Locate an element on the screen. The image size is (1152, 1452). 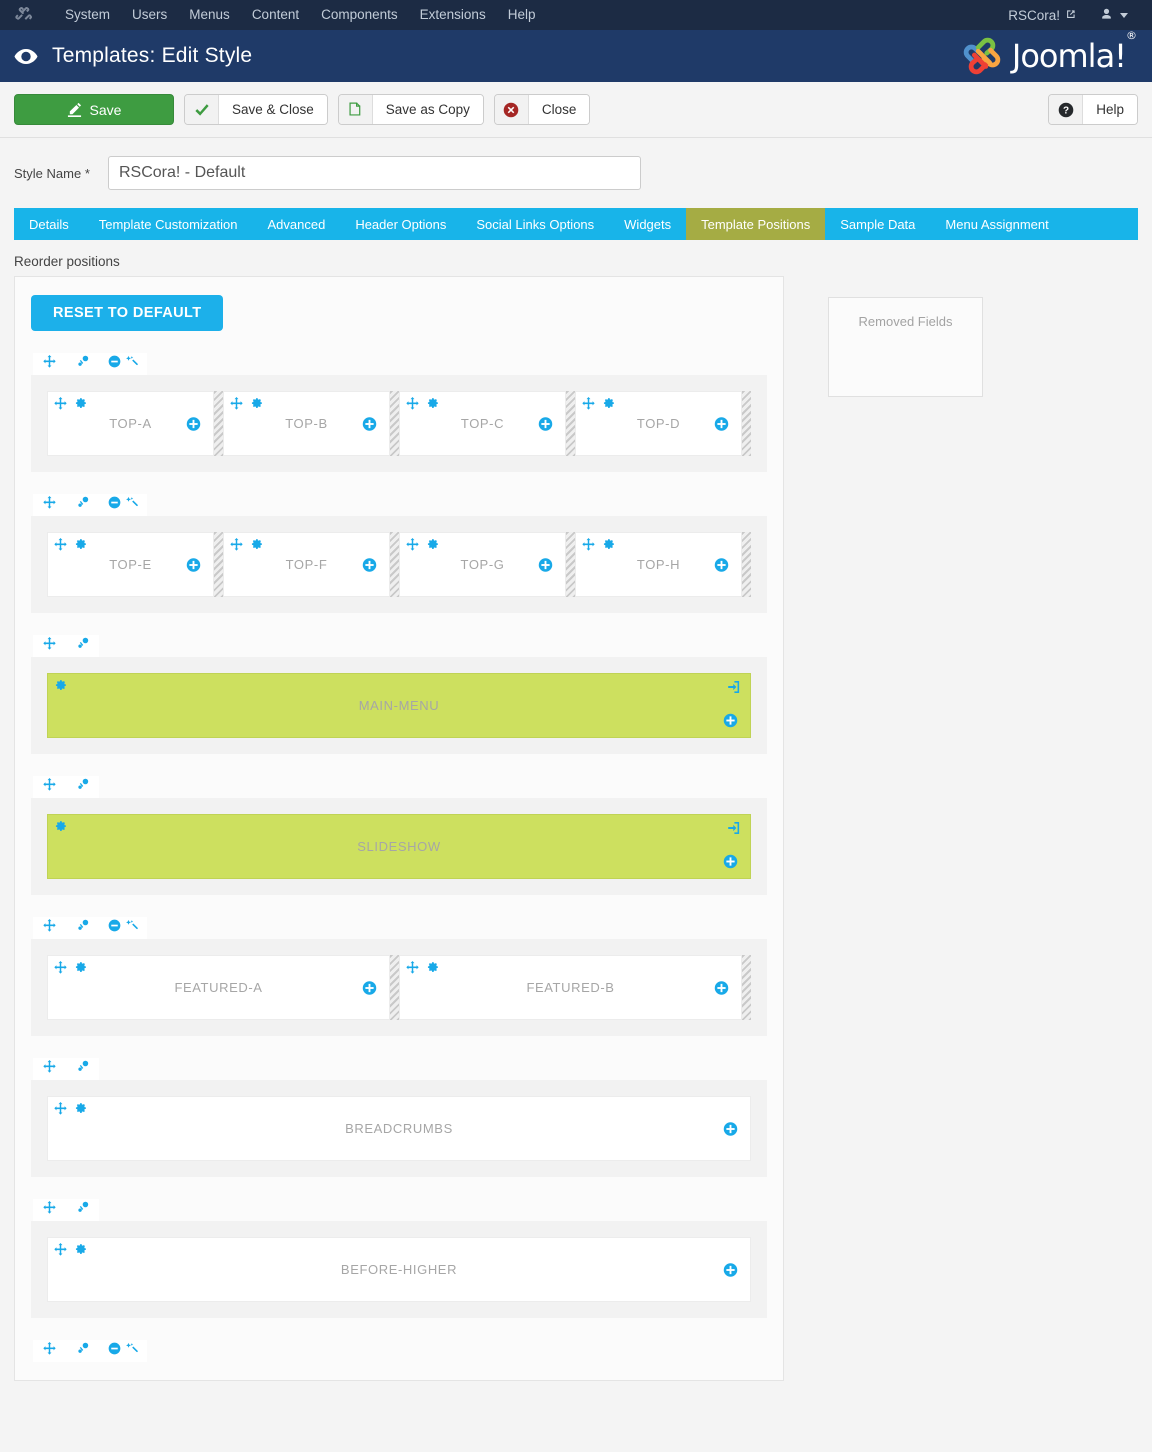
position-block: TOP-E is located at coordinates (130, 564).